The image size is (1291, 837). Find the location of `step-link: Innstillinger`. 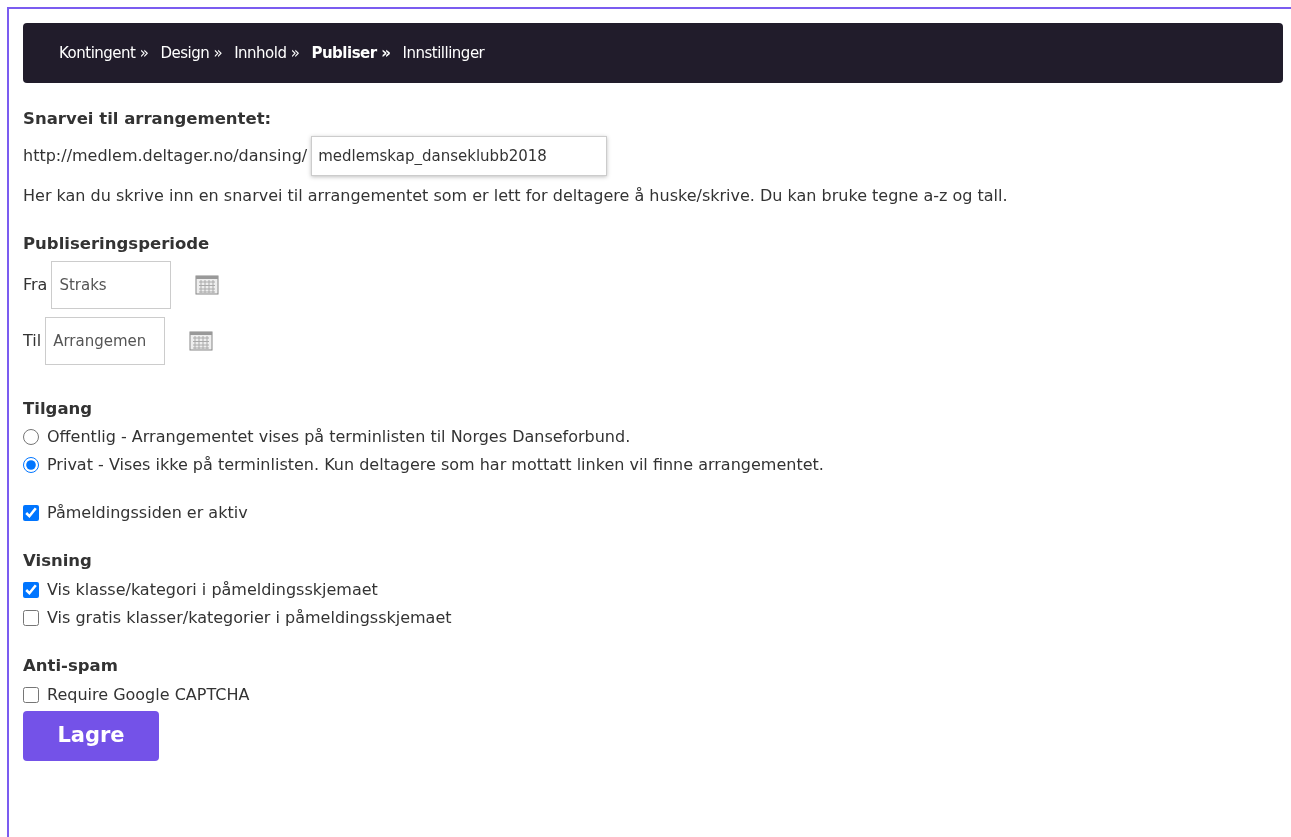

step-link: Innstillinger is located at coordinates (443, 53).